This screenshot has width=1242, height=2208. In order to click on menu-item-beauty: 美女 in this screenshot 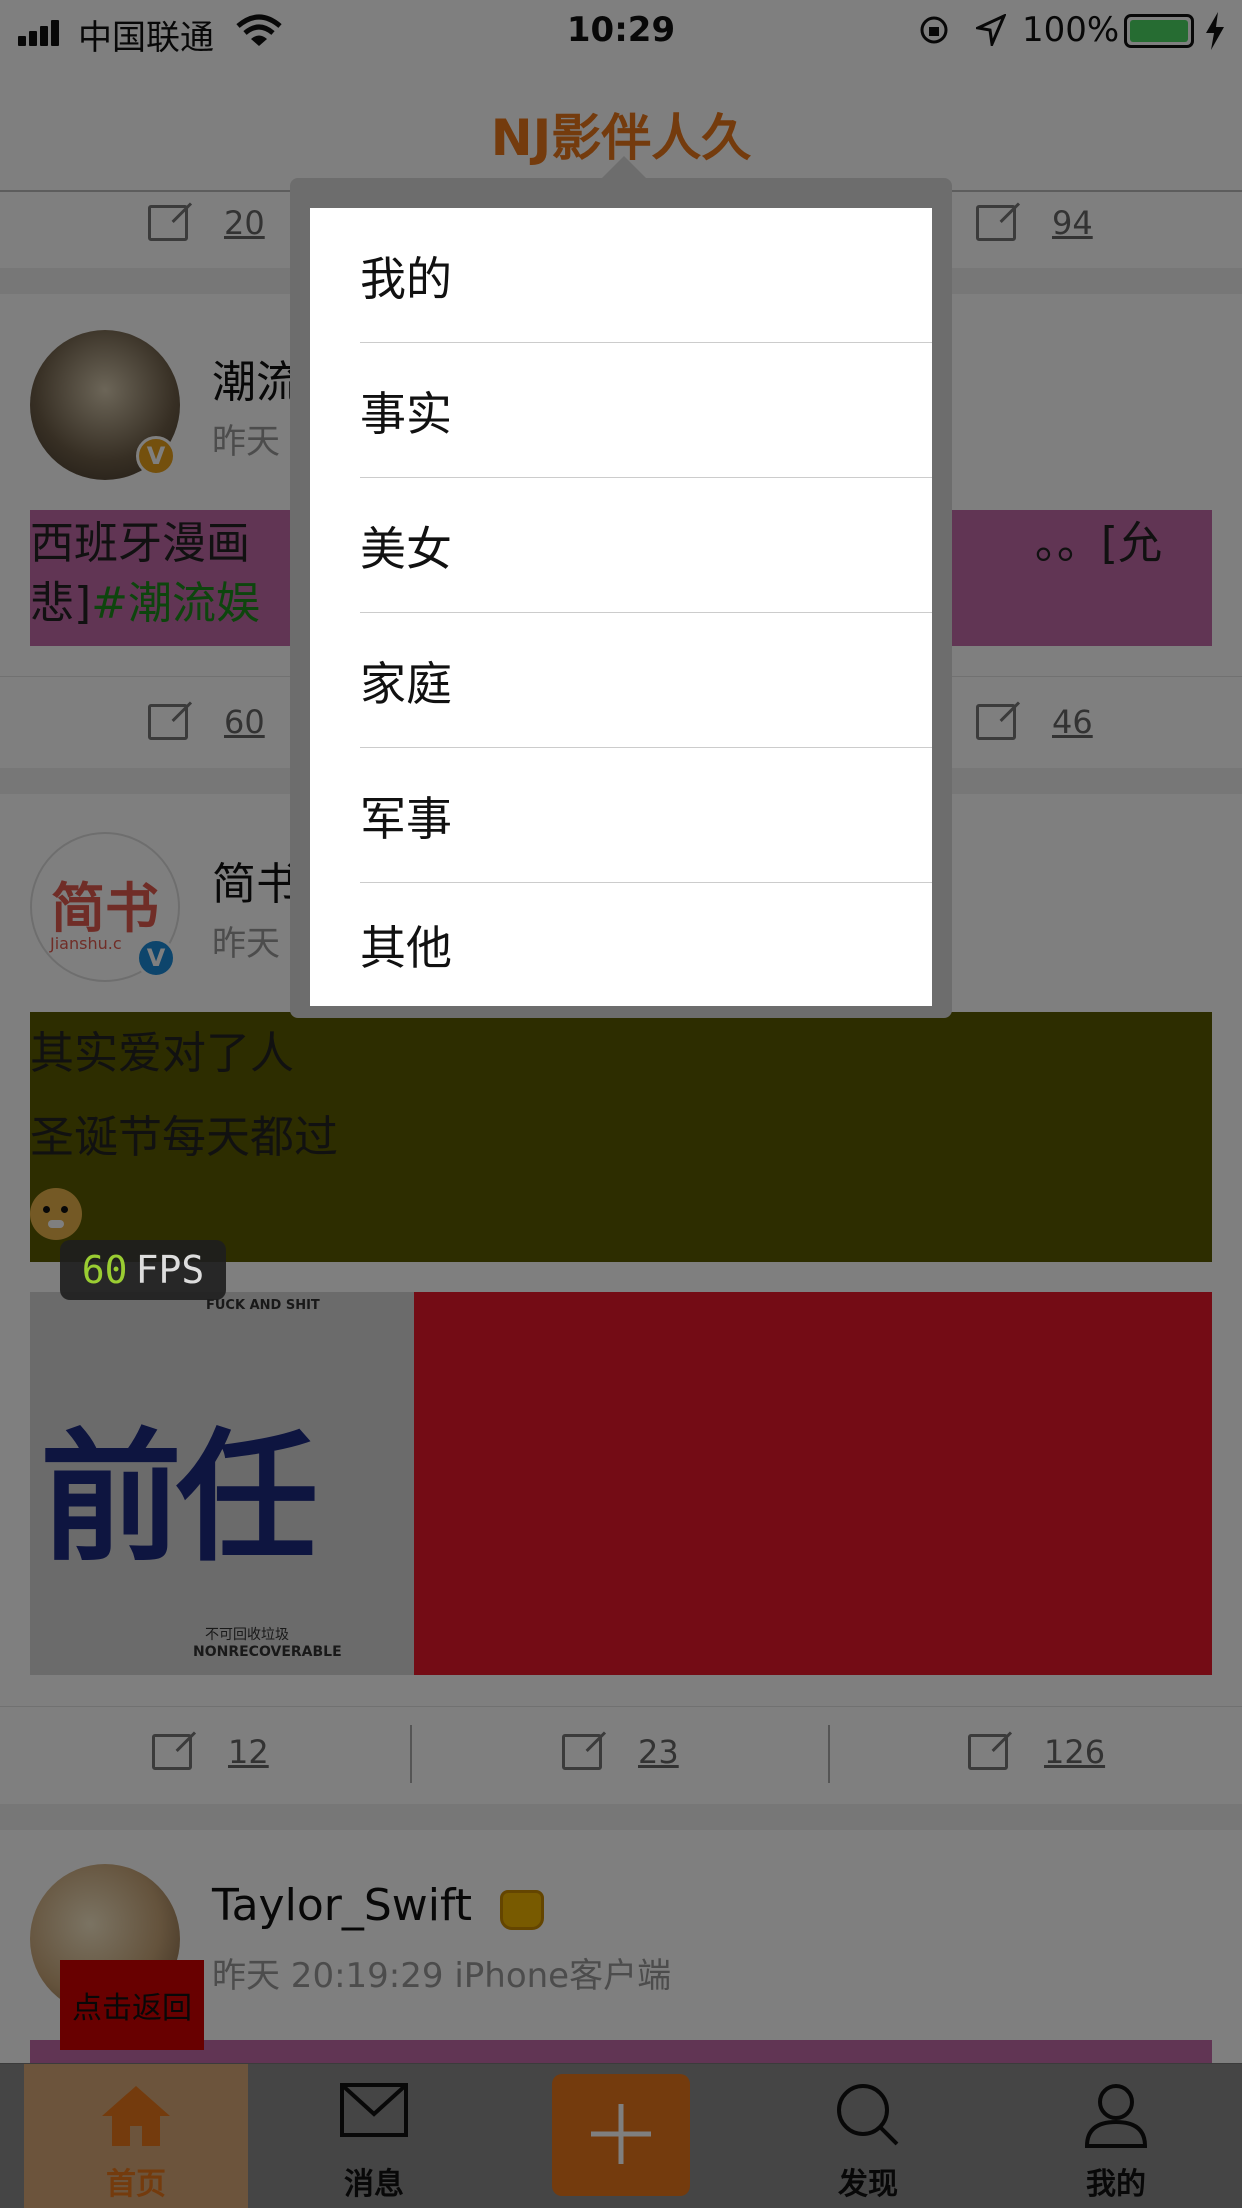, I will do `click(621, 545)`.